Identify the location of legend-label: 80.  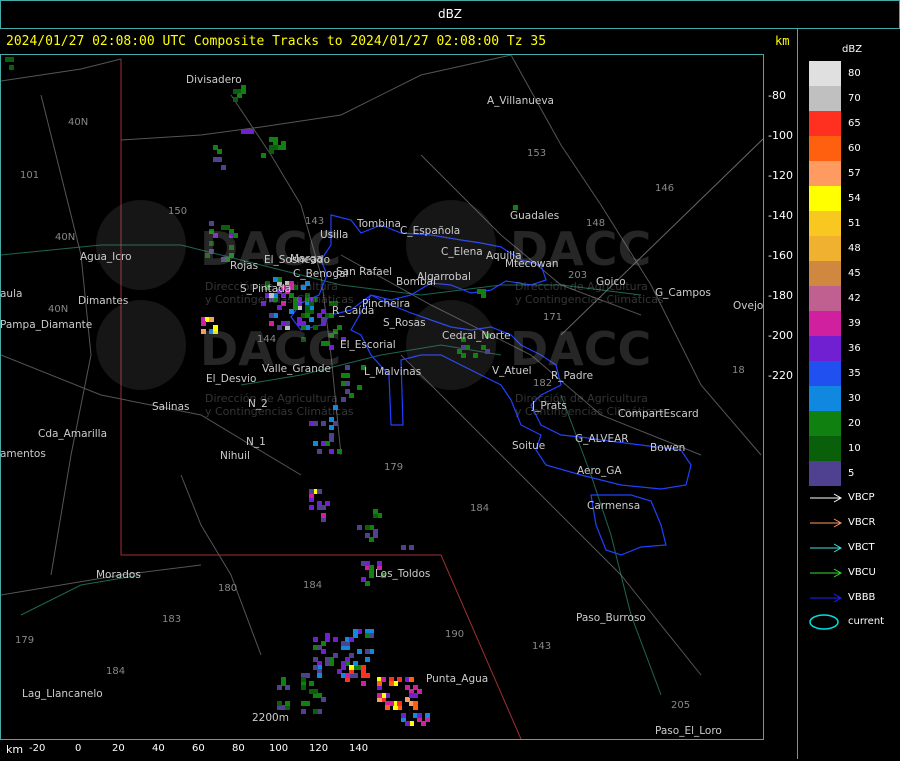
(854, 73).